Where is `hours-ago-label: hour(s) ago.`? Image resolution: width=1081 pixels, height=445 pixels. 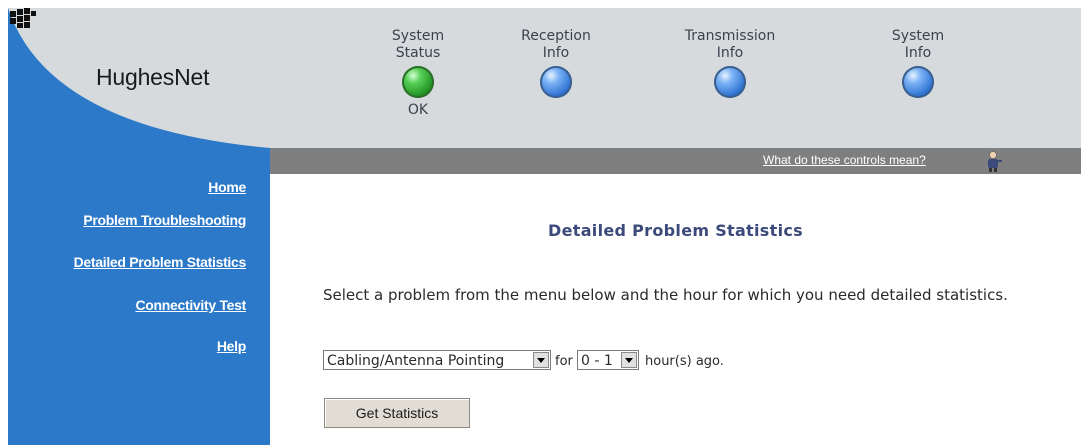 hours-ago-label: hour(s) ago. is located at coordinates (684, 361).